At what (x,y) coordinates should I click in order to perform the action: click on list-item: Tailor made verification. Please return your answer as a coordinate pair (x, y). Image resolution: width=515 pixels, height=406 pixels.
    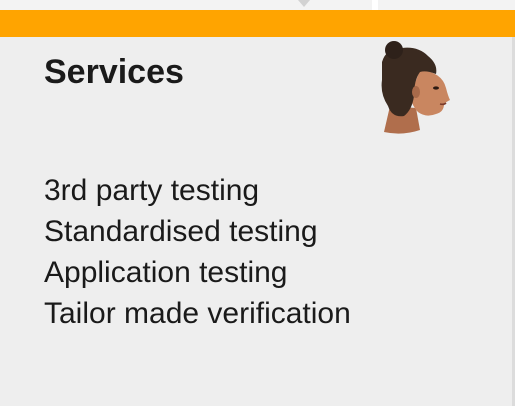
    Looking at the image, I should click on (197, 313).